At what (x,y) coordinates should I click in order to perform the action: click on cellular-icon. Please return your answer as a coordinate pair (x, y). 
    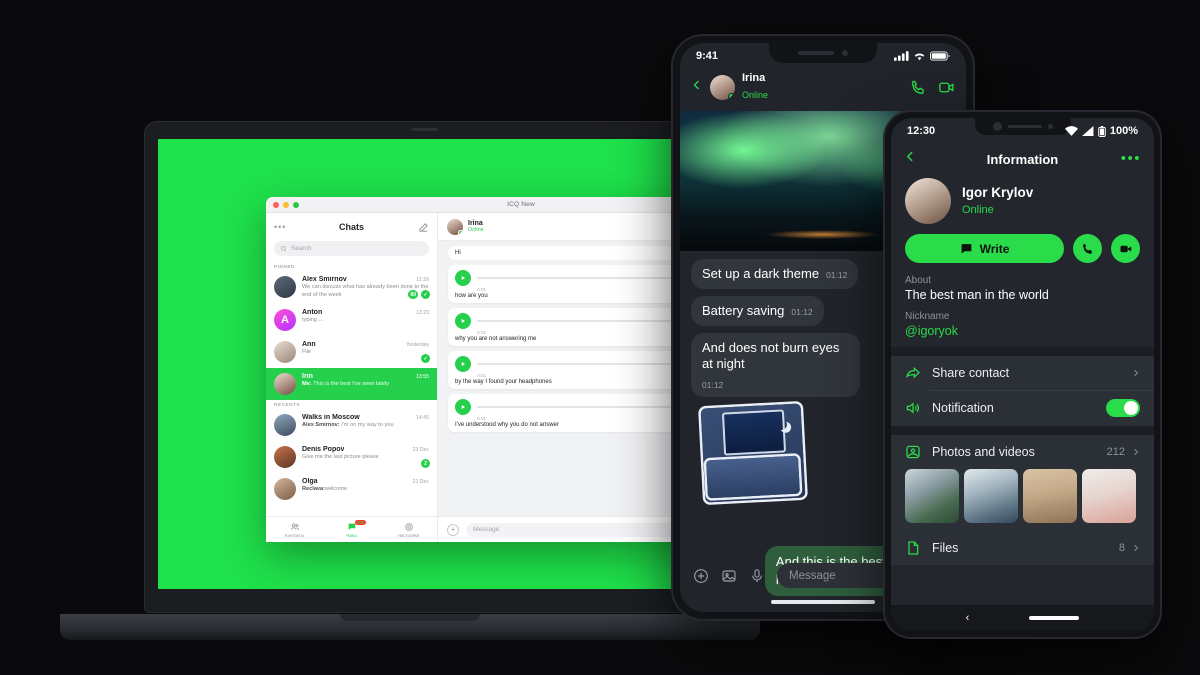
    Looking at the image, I should click on (1087, 131).